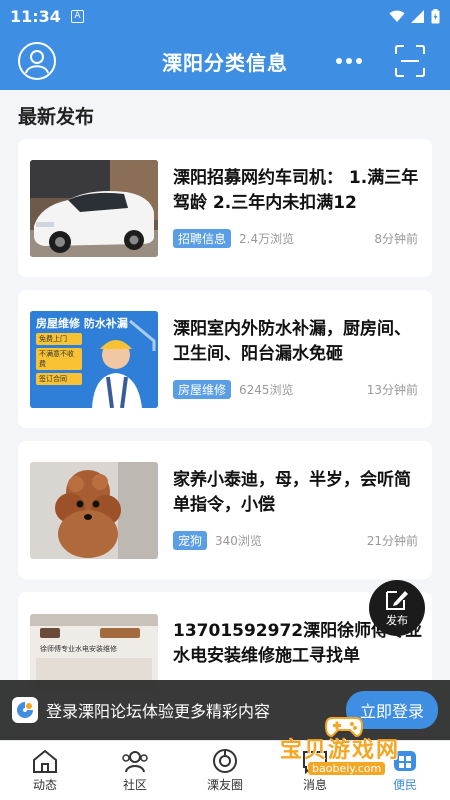 Image resolution: width=450 pixels, height=800 pixels. Describe the element at coordinates (392, 390) in the screenshot. I see `post-time: 13分钟前` at that location.